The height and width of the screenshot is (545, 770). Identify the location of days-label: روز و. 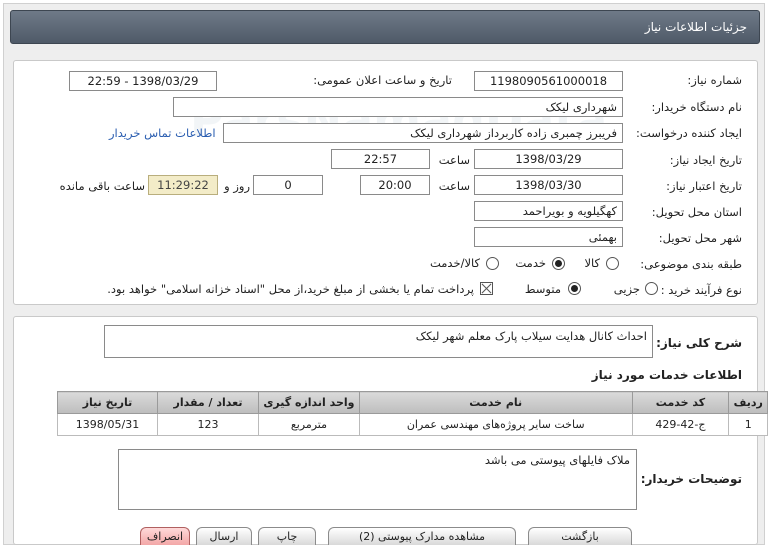
(237, 186).